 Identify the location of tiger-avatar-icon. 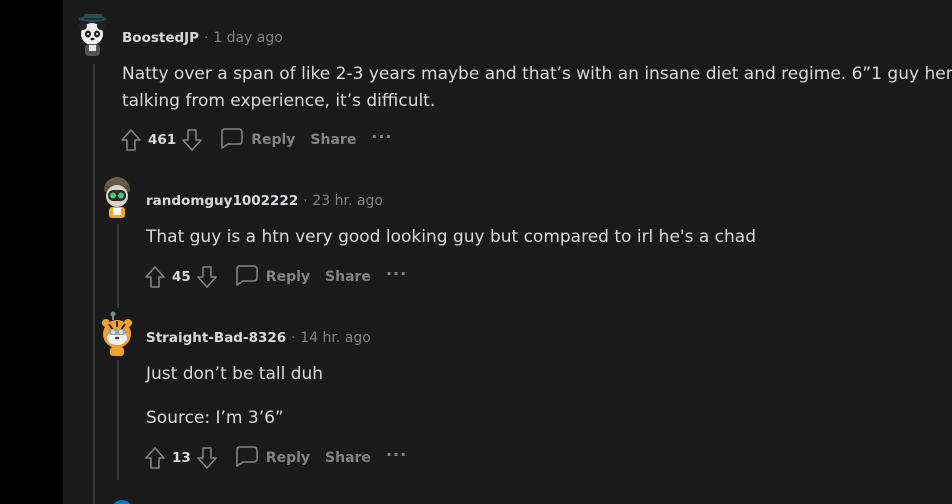
(117, 334).